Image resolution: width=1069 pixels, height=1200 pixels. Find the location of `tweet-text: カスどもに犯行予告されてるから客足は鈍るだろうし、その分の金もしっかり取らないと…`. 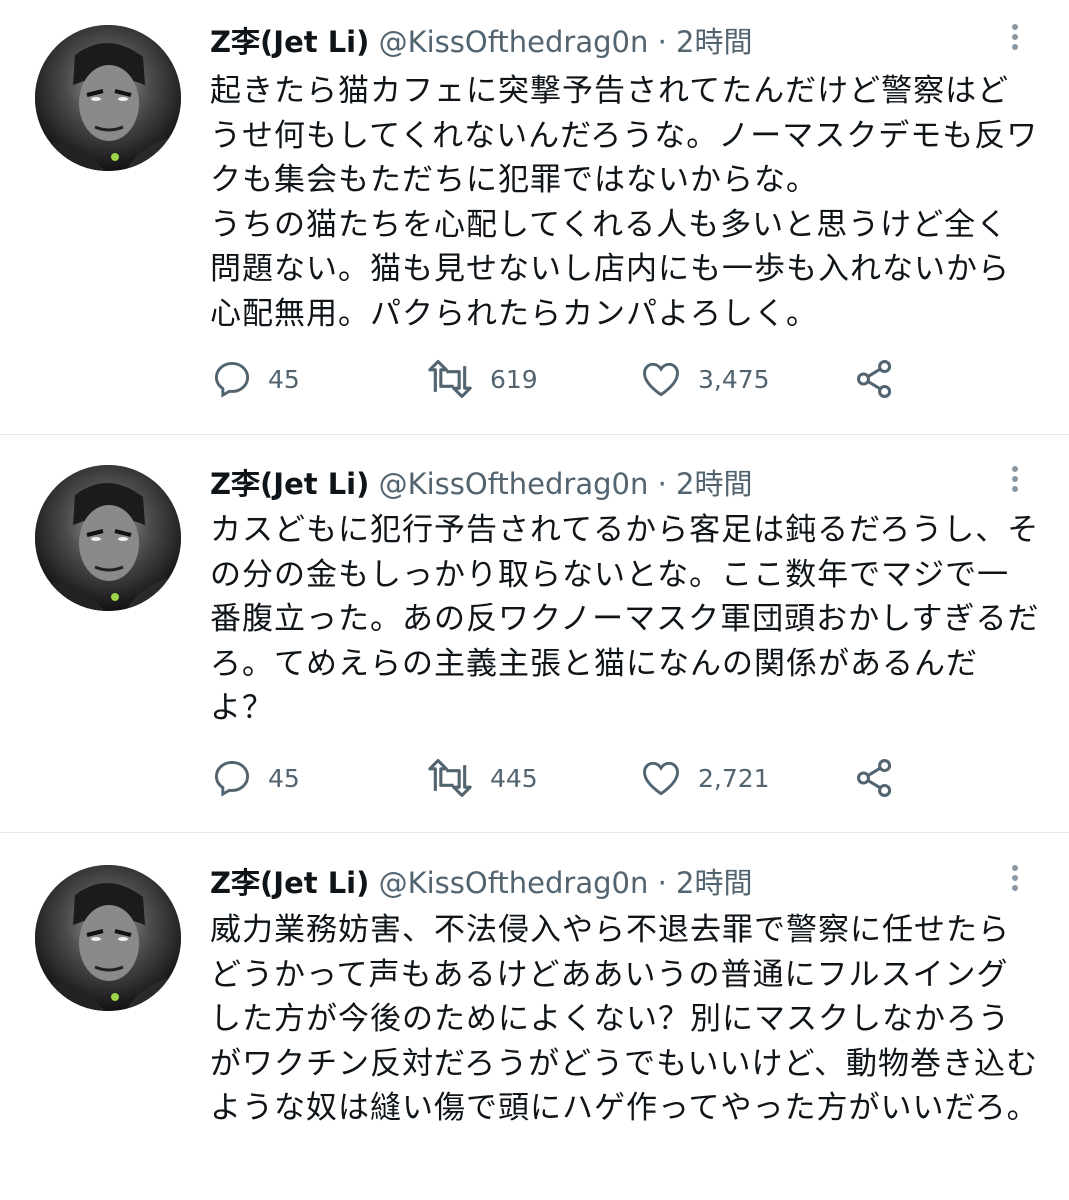

tweet-text: カスどもに犯行予告されてるから客足は鈍るだろうし、その分の金もしっかり取らないと… is located at coordinates (625, 619).